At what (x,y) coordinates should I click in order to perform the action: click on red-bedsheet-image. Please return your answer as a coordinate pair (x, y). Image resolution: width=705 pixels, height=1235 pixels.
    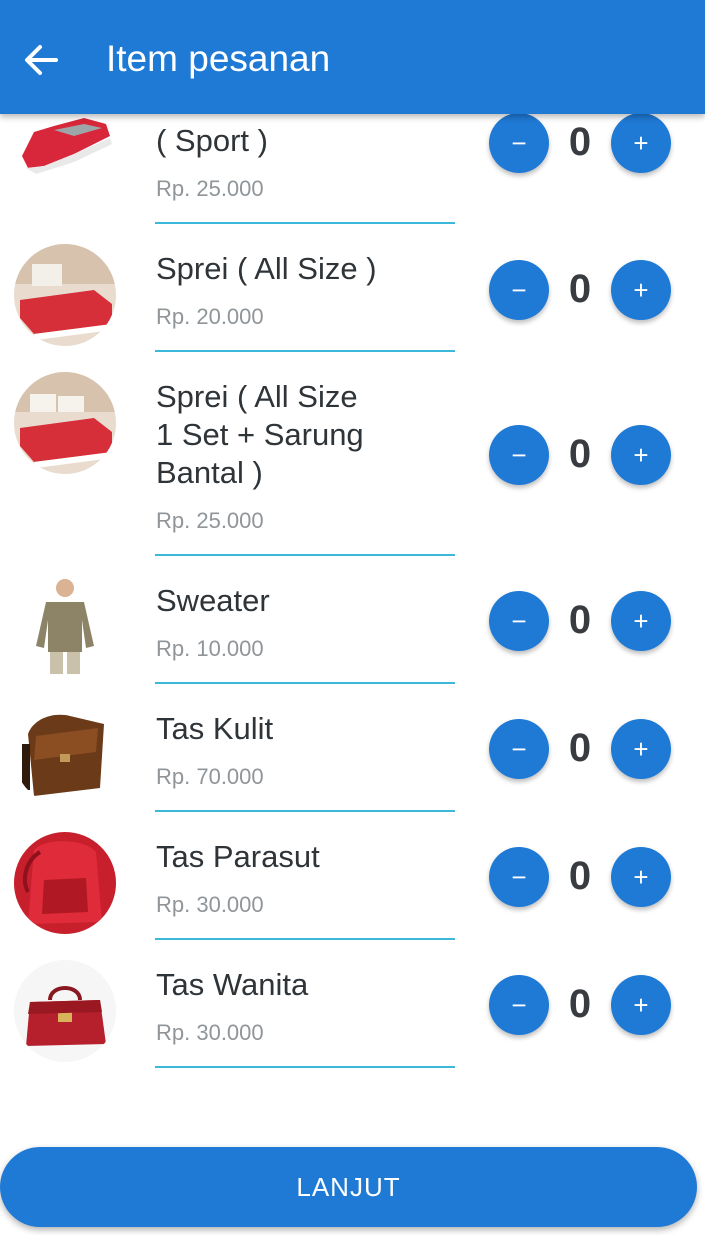
    Looking at the image, I should click on (65, 295).